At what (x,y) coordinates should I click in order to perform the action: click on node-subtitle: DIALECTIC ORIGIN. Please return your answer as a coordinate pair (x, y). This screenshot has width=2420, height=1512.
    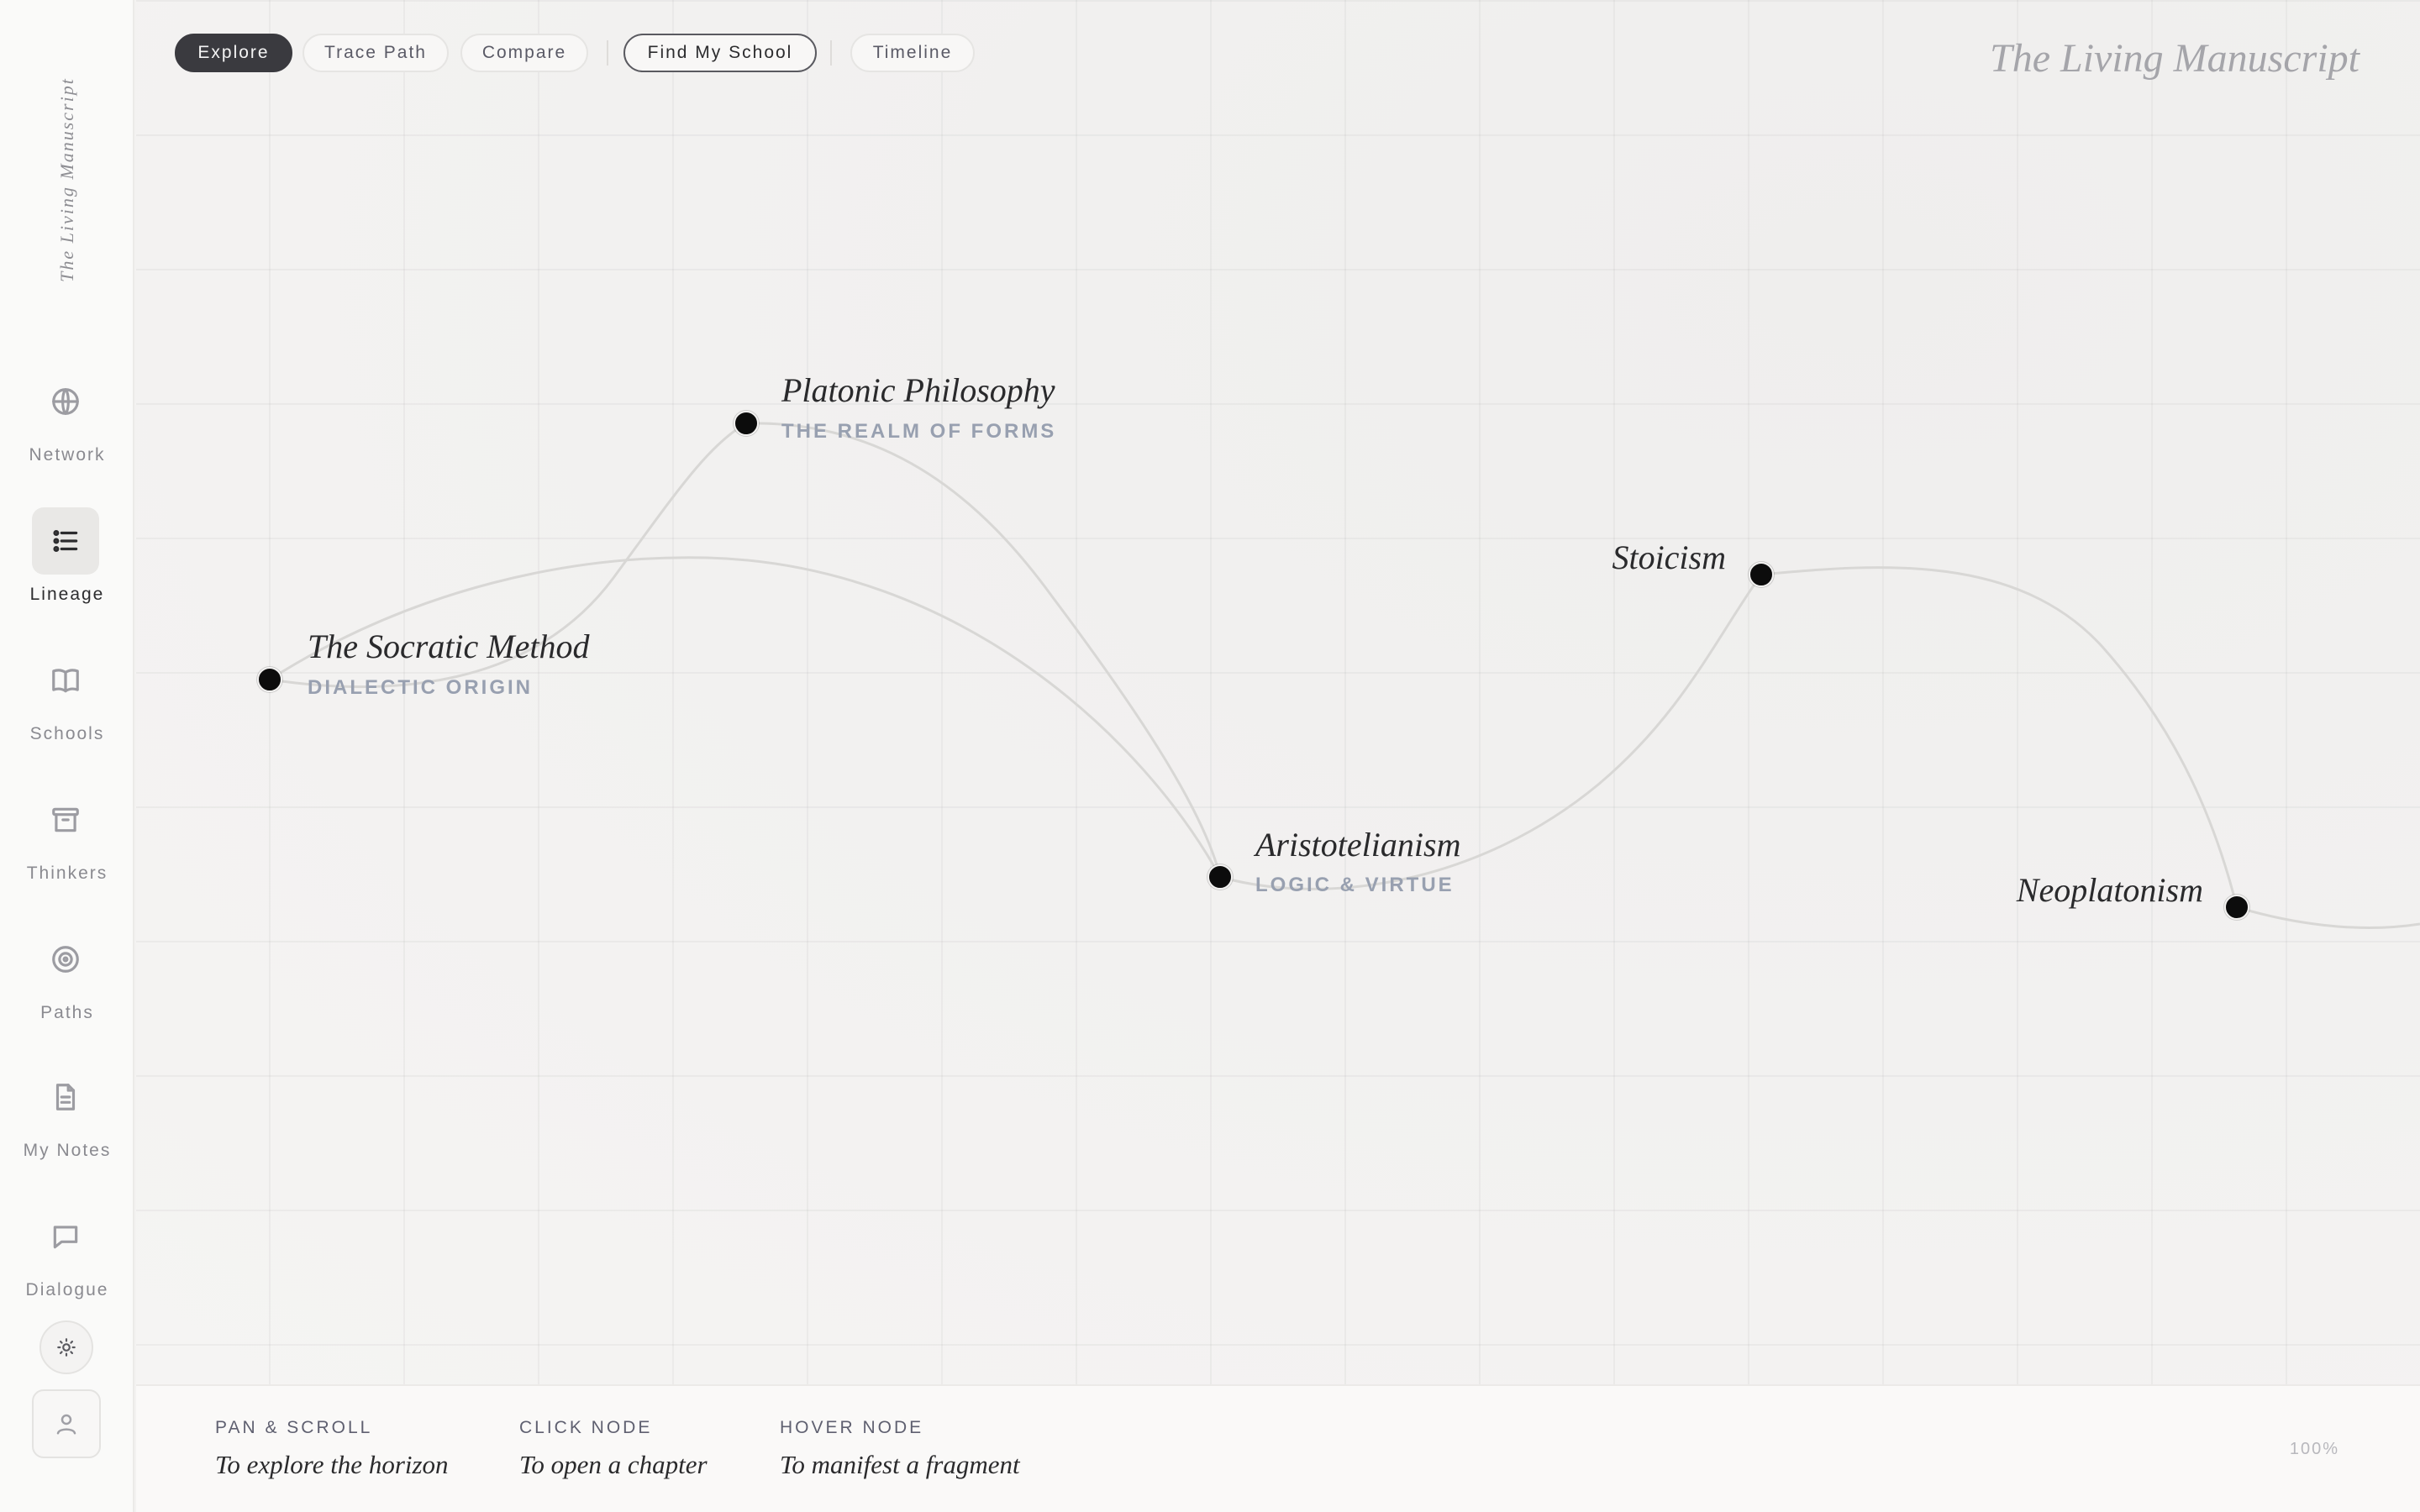
    Looking at the image, I should click on (420, 687).